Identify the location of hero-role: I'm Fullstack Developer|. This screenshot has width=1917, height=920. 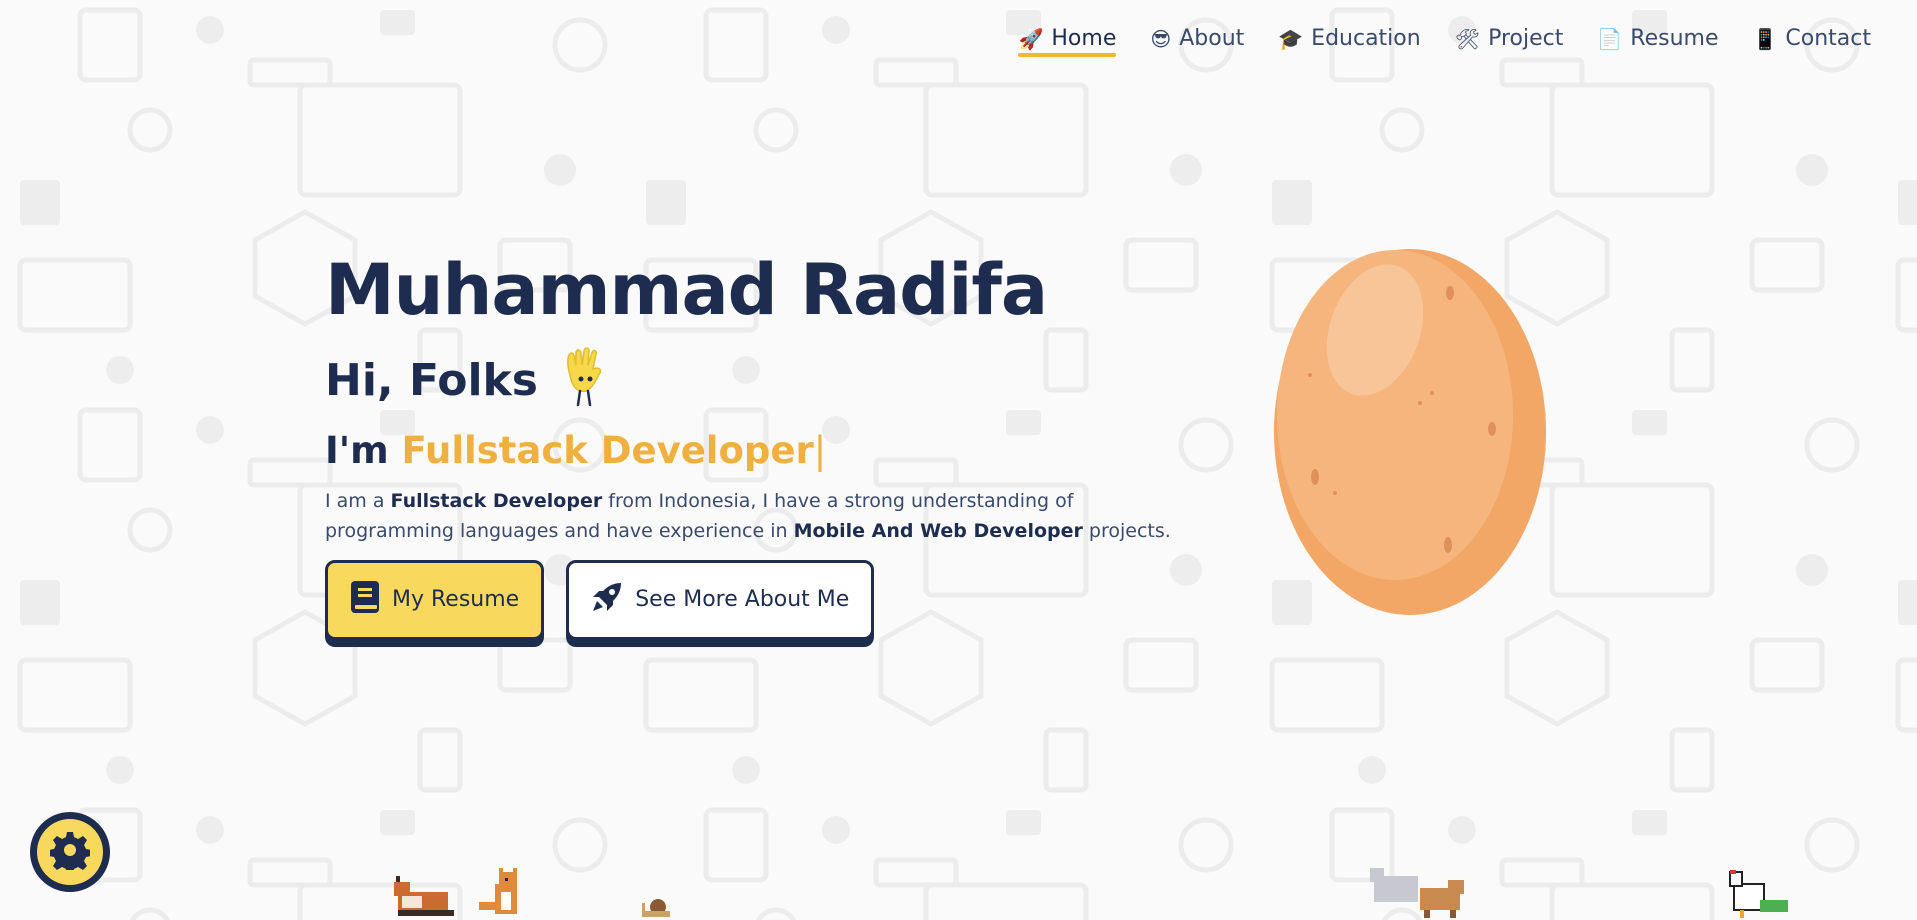
(775, 450).